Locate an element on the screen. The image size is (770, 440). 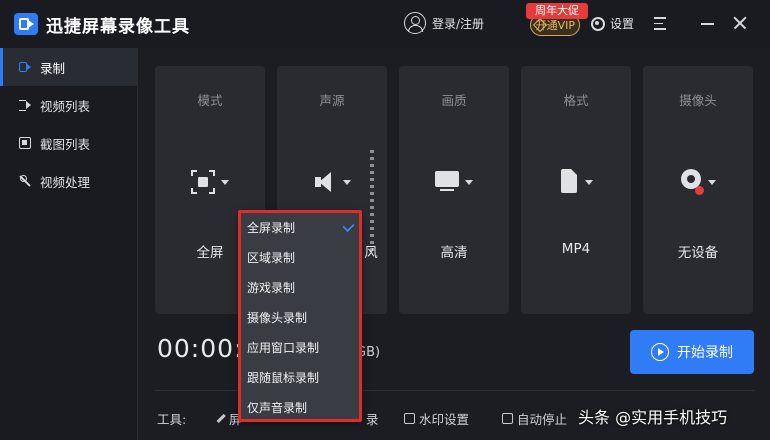
watermark-icon is located at coordinates (409, 418).